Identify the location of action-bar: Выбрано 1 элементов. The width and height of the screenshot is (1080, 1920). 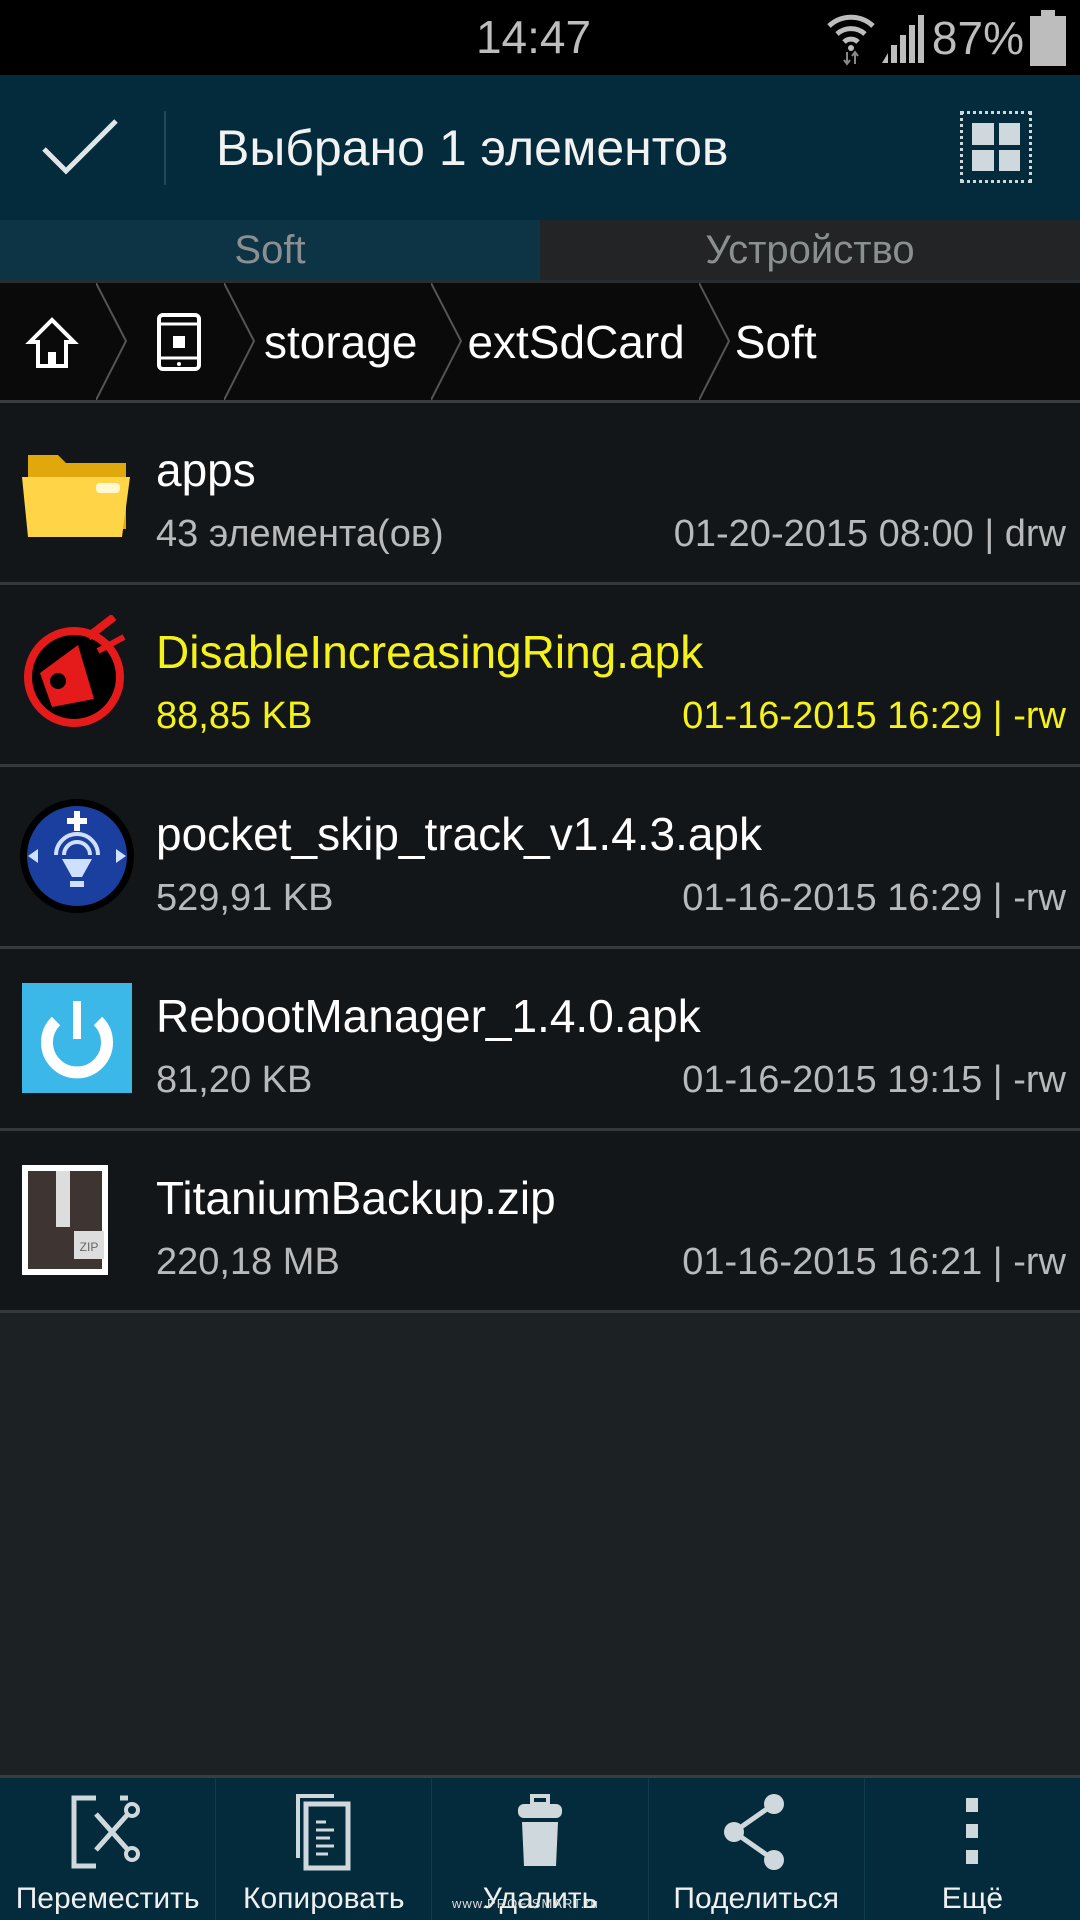
(540, 147).